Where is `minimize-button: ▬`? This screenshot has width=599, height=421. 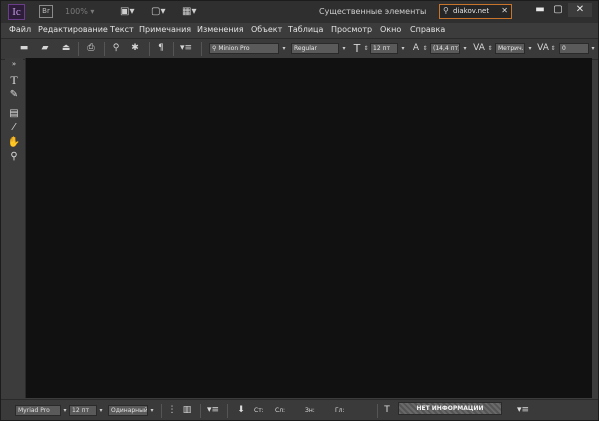 minimize-button: ▬ is located at coordinates (540, 10).